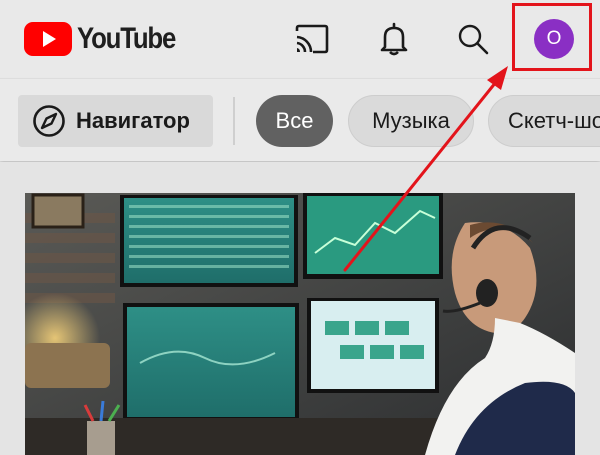 The width and height of the screenshot is (600, 455). I want to click on avatar-highlight-box, so click(552, 37).